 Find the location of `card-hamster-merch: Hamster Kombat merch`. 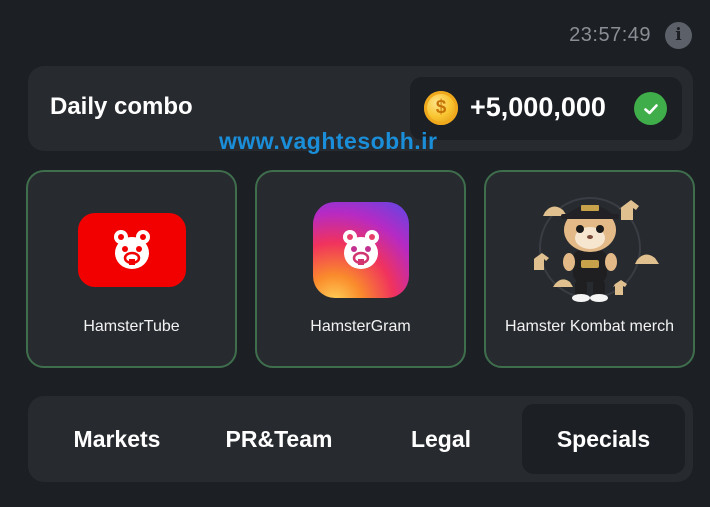

card-hamster-merch: Hamster Kombat merch is located at coordinates (589, 269).